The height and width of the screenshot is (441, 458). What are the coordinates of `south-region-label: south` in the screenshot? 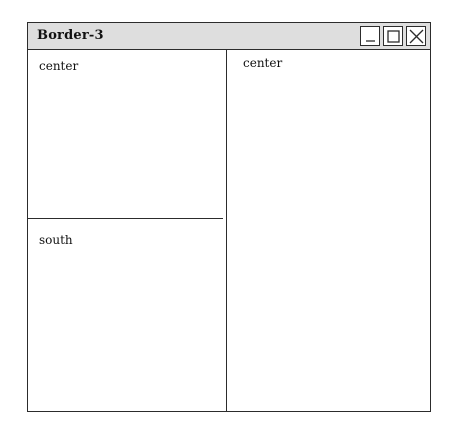 It's located at (56, 240).